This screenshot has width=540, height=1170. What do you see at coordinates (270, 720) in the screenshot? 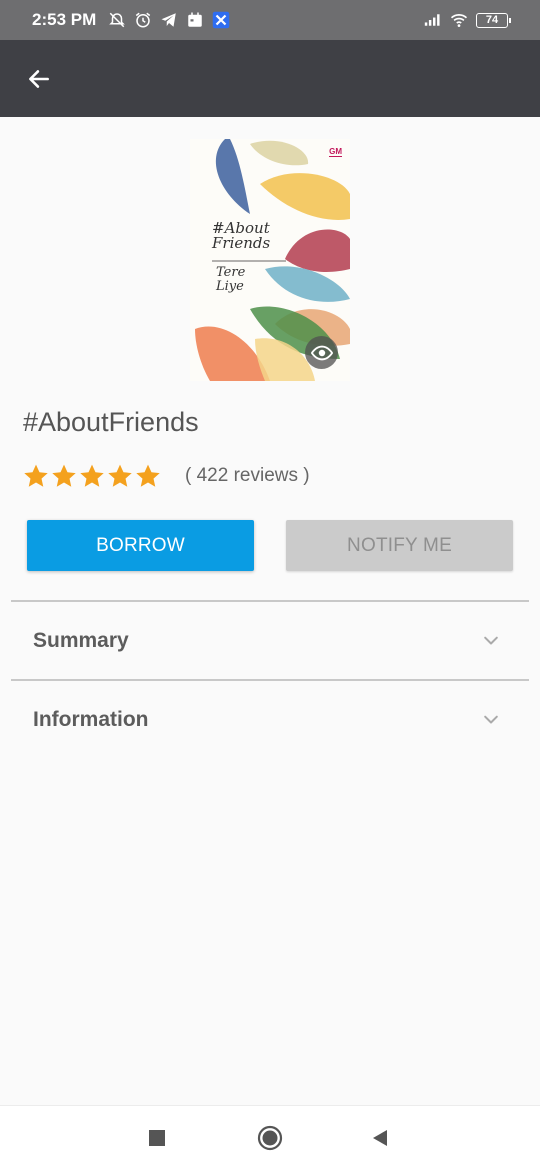
I see `information-section: Information` at bounding box center [270, 720].